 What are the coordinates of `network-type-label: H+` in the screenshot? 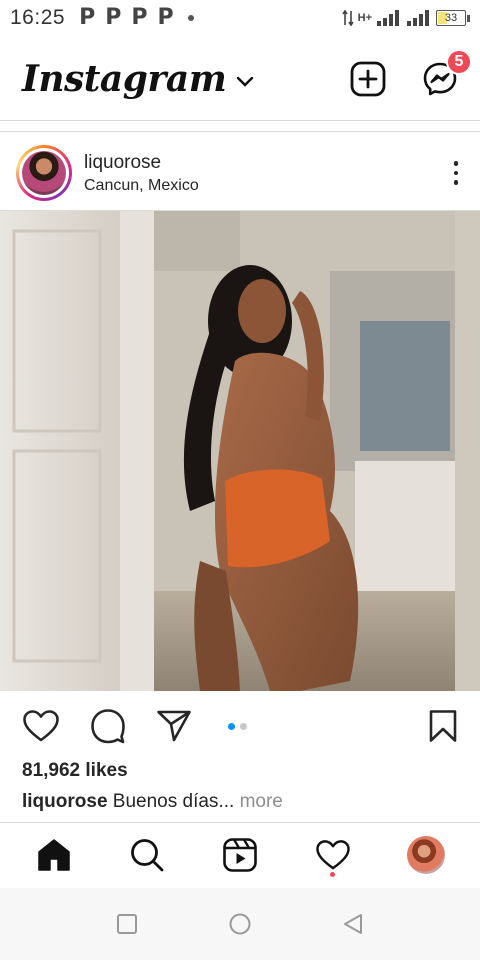 It's located at (364, 18).